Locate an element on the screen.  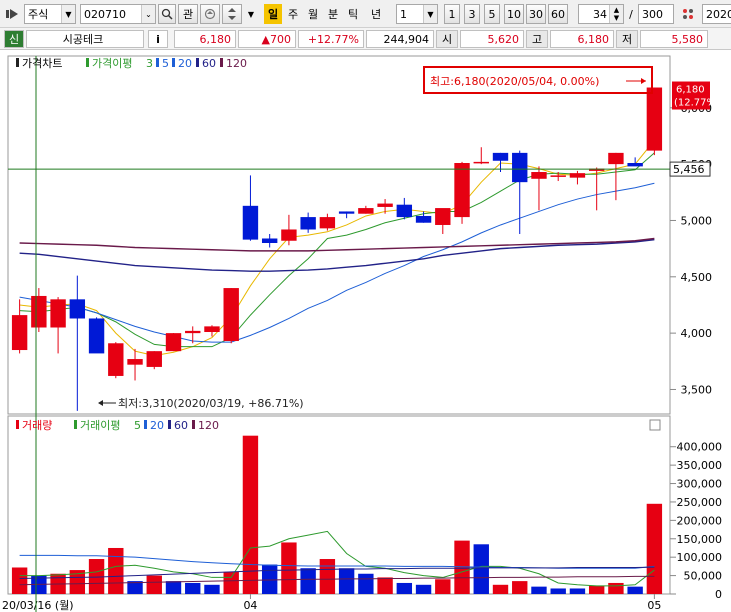
panel-close-button is located at coordinates (655, 425).